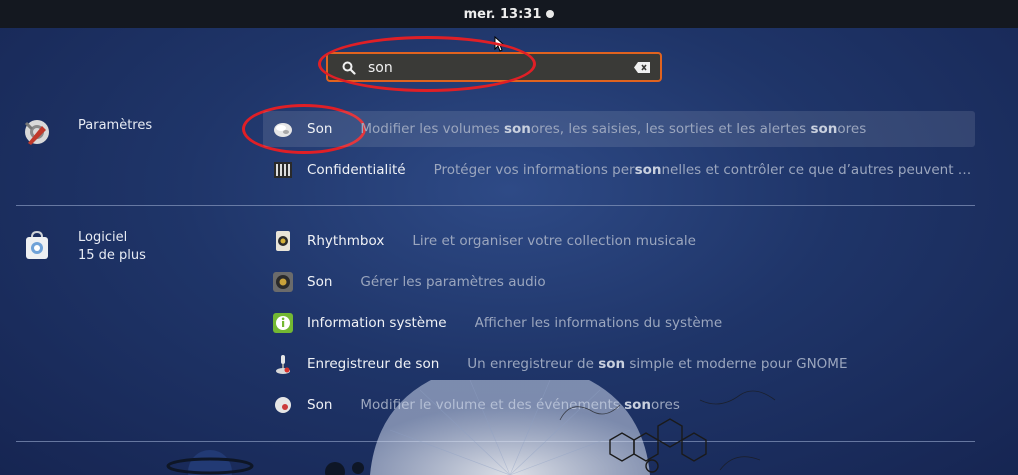  Describe the element at coordinates (349, 68) in the screenshot. I see `search-icon` at that location.